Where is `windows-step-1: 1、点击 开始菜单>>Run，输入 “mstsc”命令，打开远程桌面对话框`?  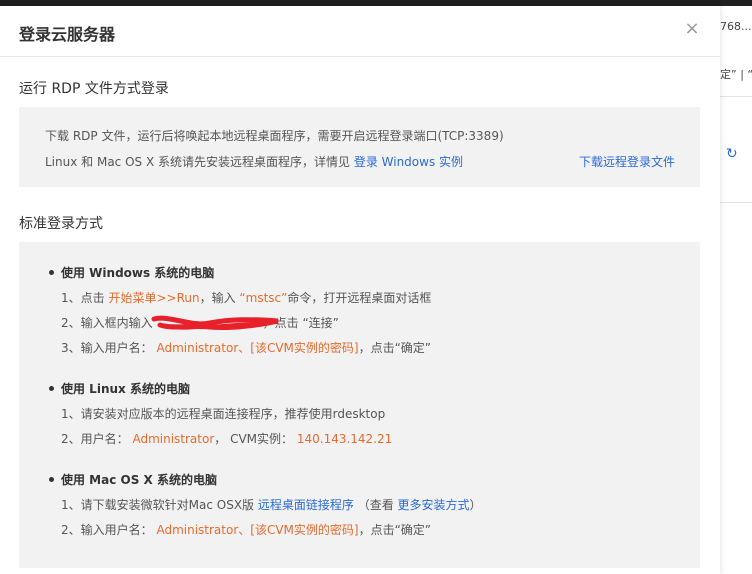 windows-step-1: 1、点击 开始菜单>>Run，输入 “mstsc”命令，打开远程桌面对话框 is located at coordinates (246, 297).